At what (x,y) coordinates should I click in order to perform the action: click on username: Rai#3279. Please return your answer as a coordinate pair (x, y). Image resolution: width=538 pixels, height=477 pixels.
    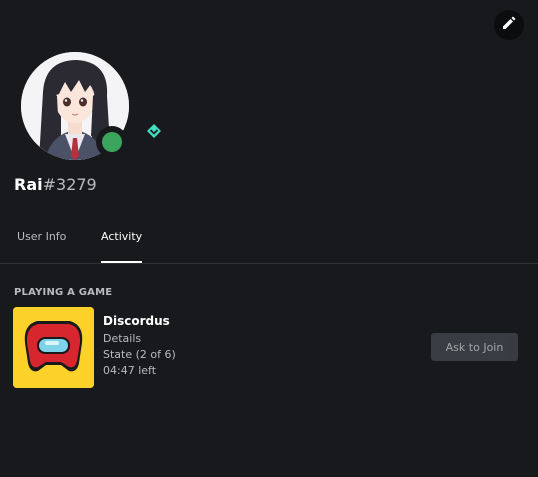
    Looking at the image, I should click on (55, 185).